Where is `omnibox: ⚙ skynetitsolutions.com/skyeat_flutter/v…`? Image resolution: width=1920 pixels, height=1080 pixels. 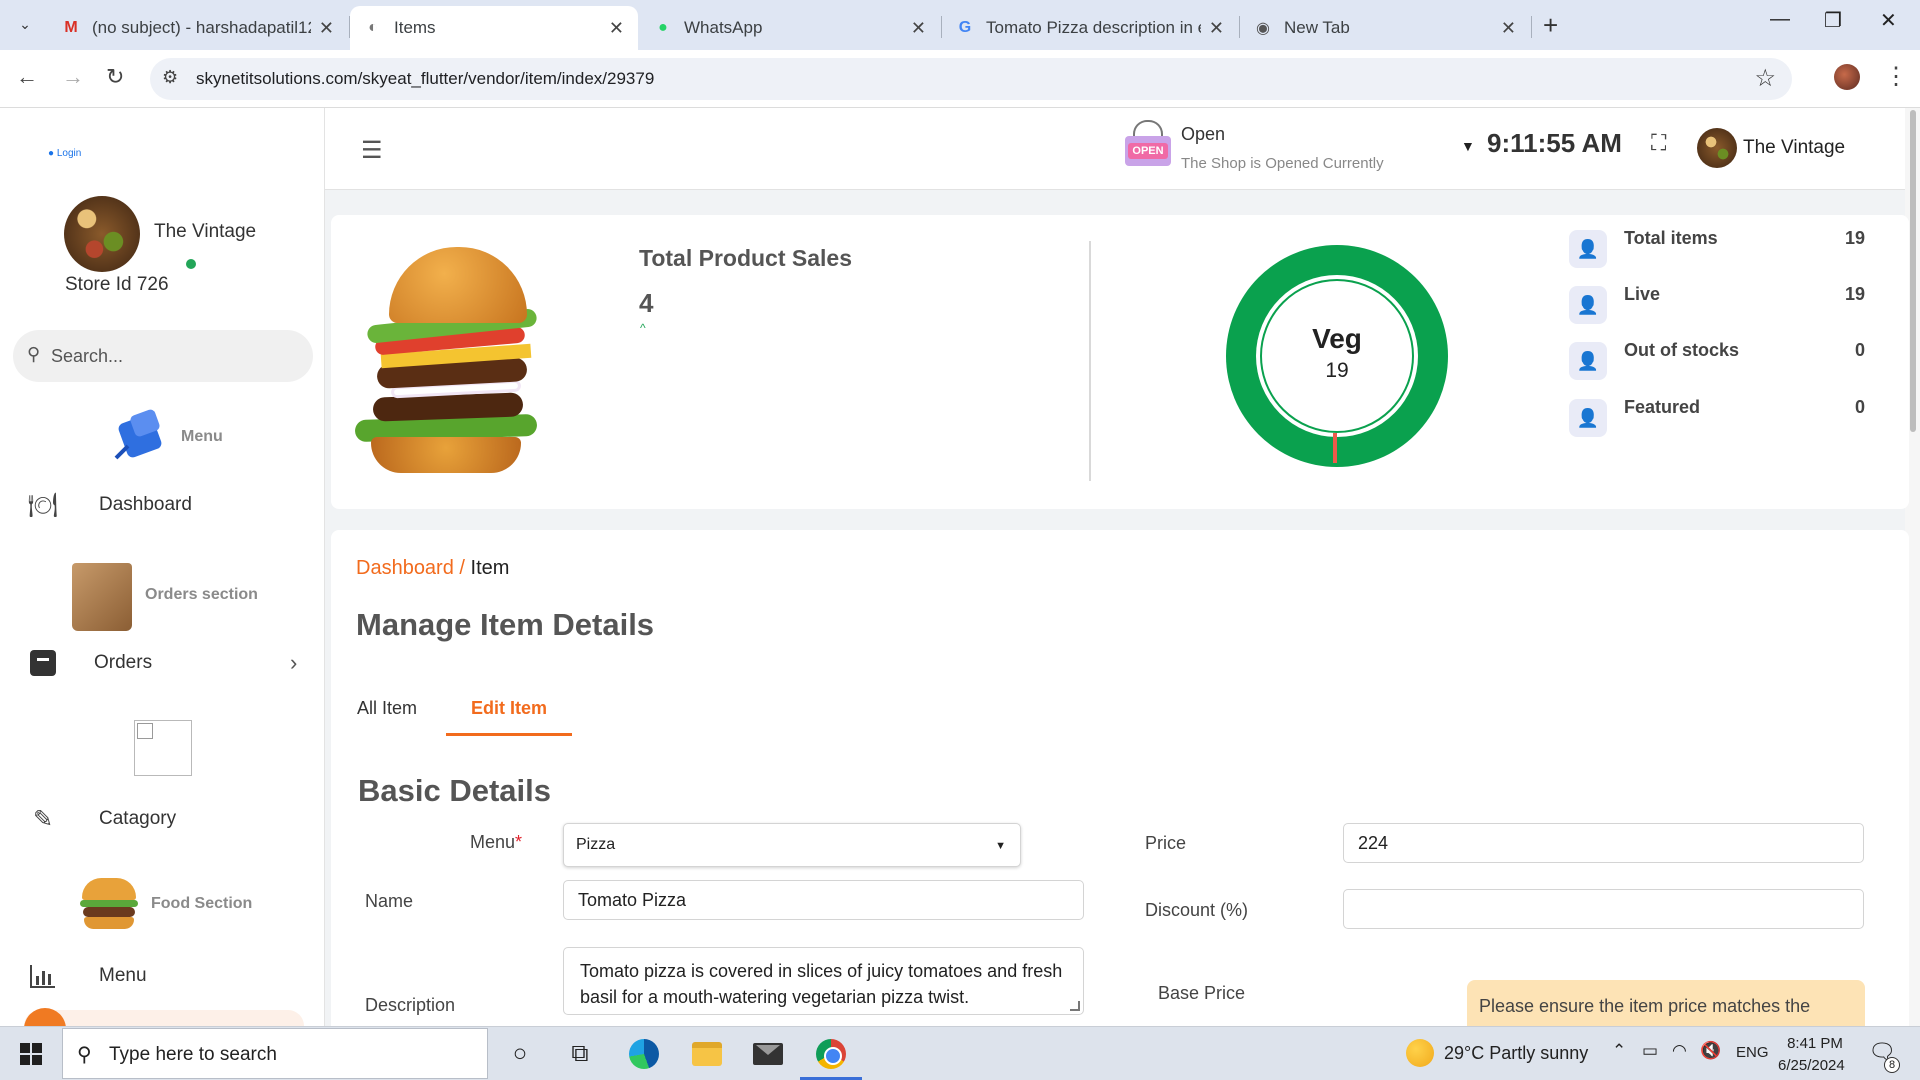
omnibox: ⚙ skynetitsolutions.com/skyeat_flutter/v… is located at coordinates (971, 79).